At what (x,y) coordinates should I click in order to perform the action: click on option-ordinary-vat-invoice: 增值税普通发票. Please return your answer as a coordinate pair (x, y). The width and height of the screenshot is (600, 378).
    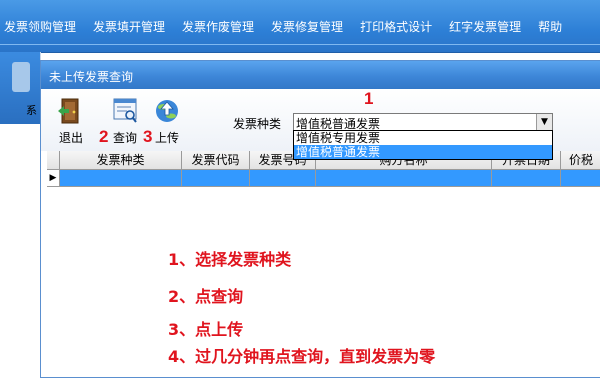
    Looking at the image, I should click on (423, 152).